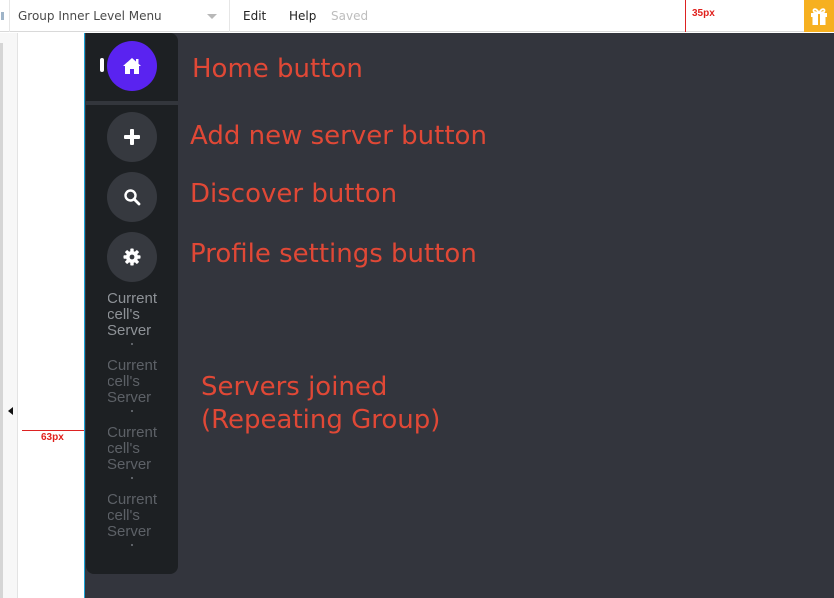 The image size is (834, 598). I want to click on home-button, so click(132, 66).